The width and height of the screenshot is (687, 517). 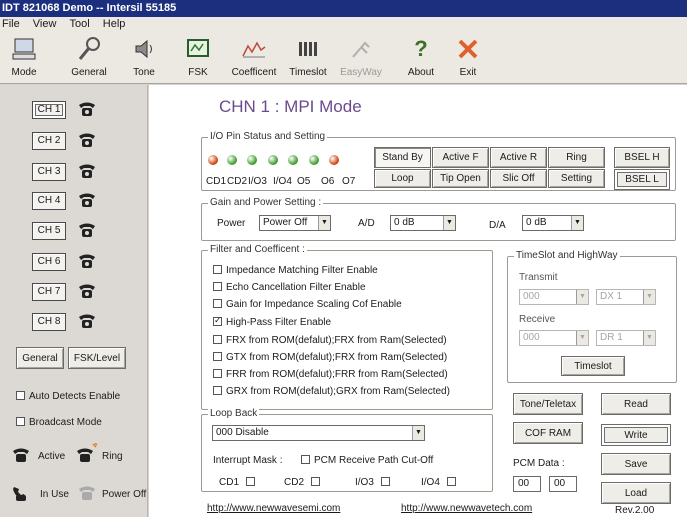 What do you see at coordinates (49, 292) in the screenshot?
I see `channel-button-7: CH 7` at bounding box center [49, 292].